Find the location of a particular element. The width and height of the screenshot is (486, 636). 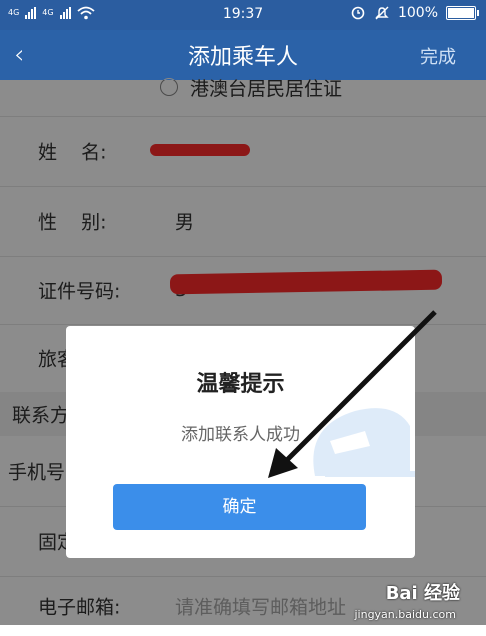

dialog-title: 温馨提示 is located at coordinates (240, 384).